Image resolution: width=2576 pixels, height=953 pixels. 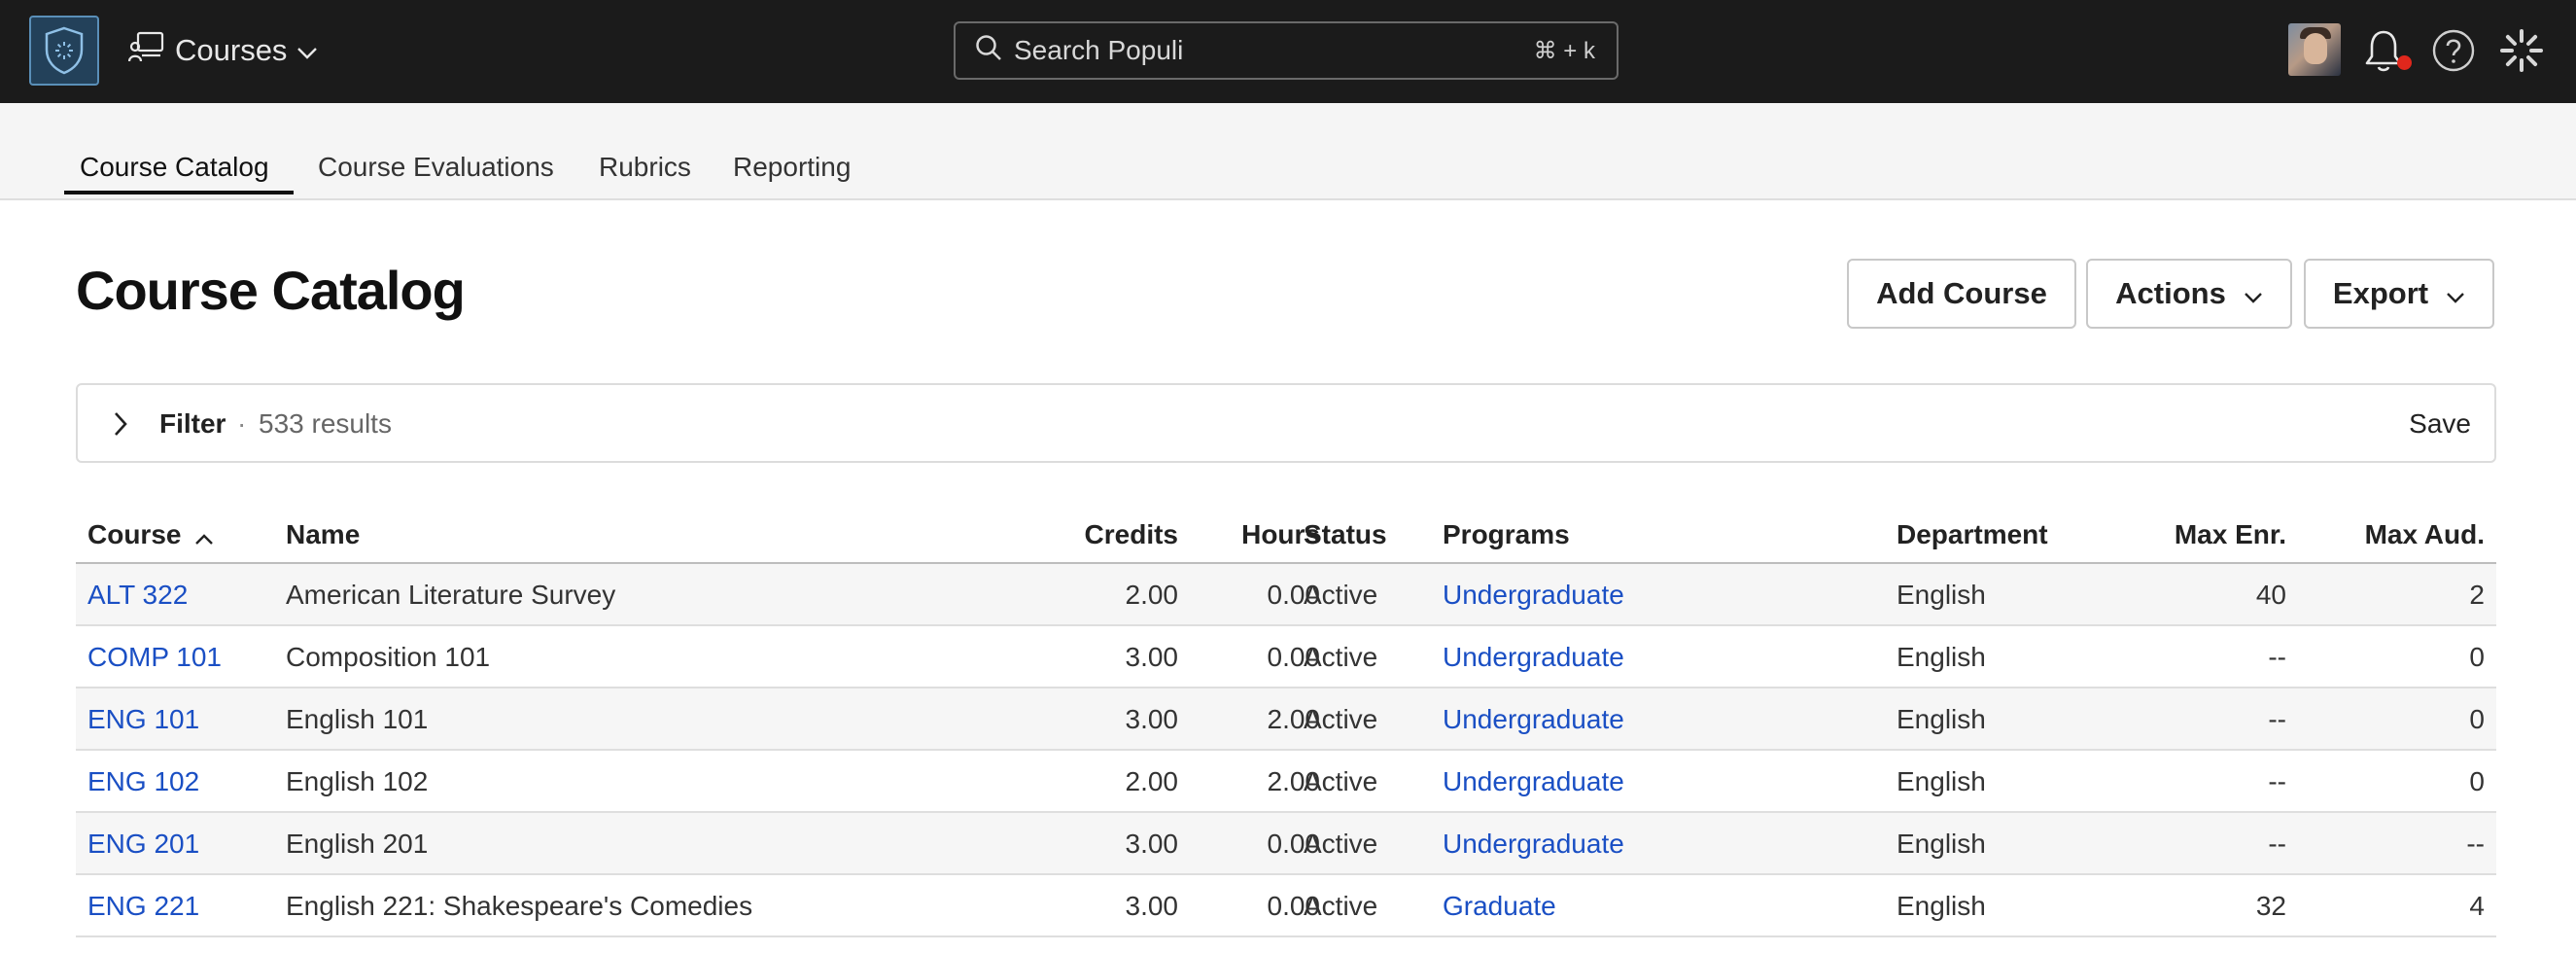 What do you see at coordinates (2230, 534) in the screenshot?
I see `column-header-max-enrollment: Max Enr.` at bounding box center [2230, 534].